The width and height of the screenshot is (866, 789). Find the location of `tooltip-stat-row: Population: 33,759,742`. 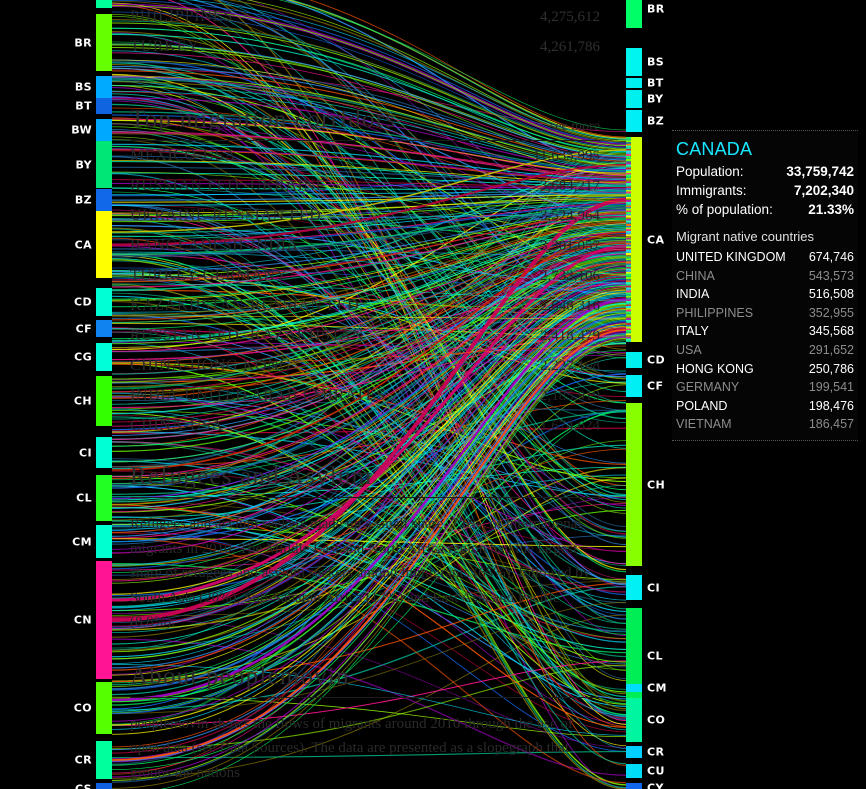

tooltip-stat-row: Population: 33,759,742 is located at coordinates (765, 171).